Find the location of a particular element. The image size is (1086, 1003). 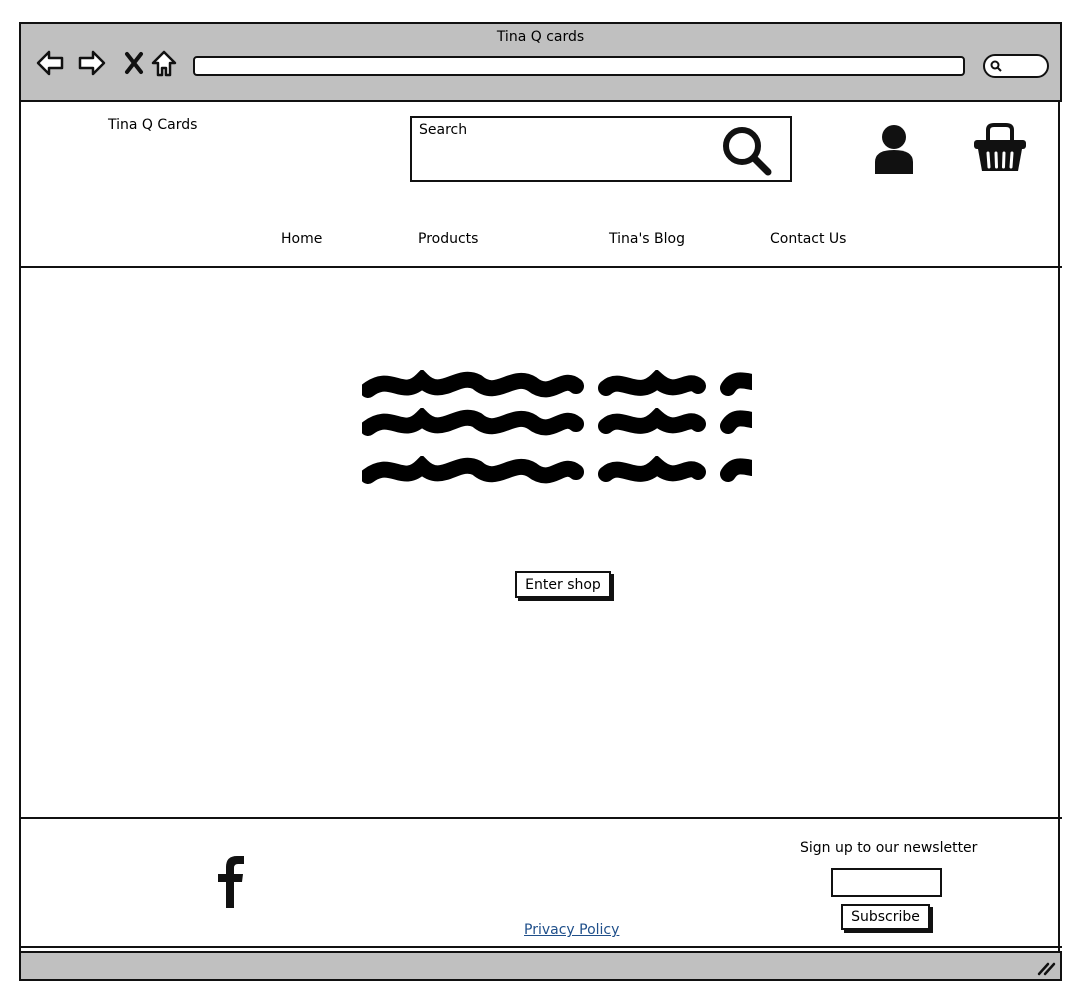

subscribe-button: Subscribe is located at coordinates (885, 917).